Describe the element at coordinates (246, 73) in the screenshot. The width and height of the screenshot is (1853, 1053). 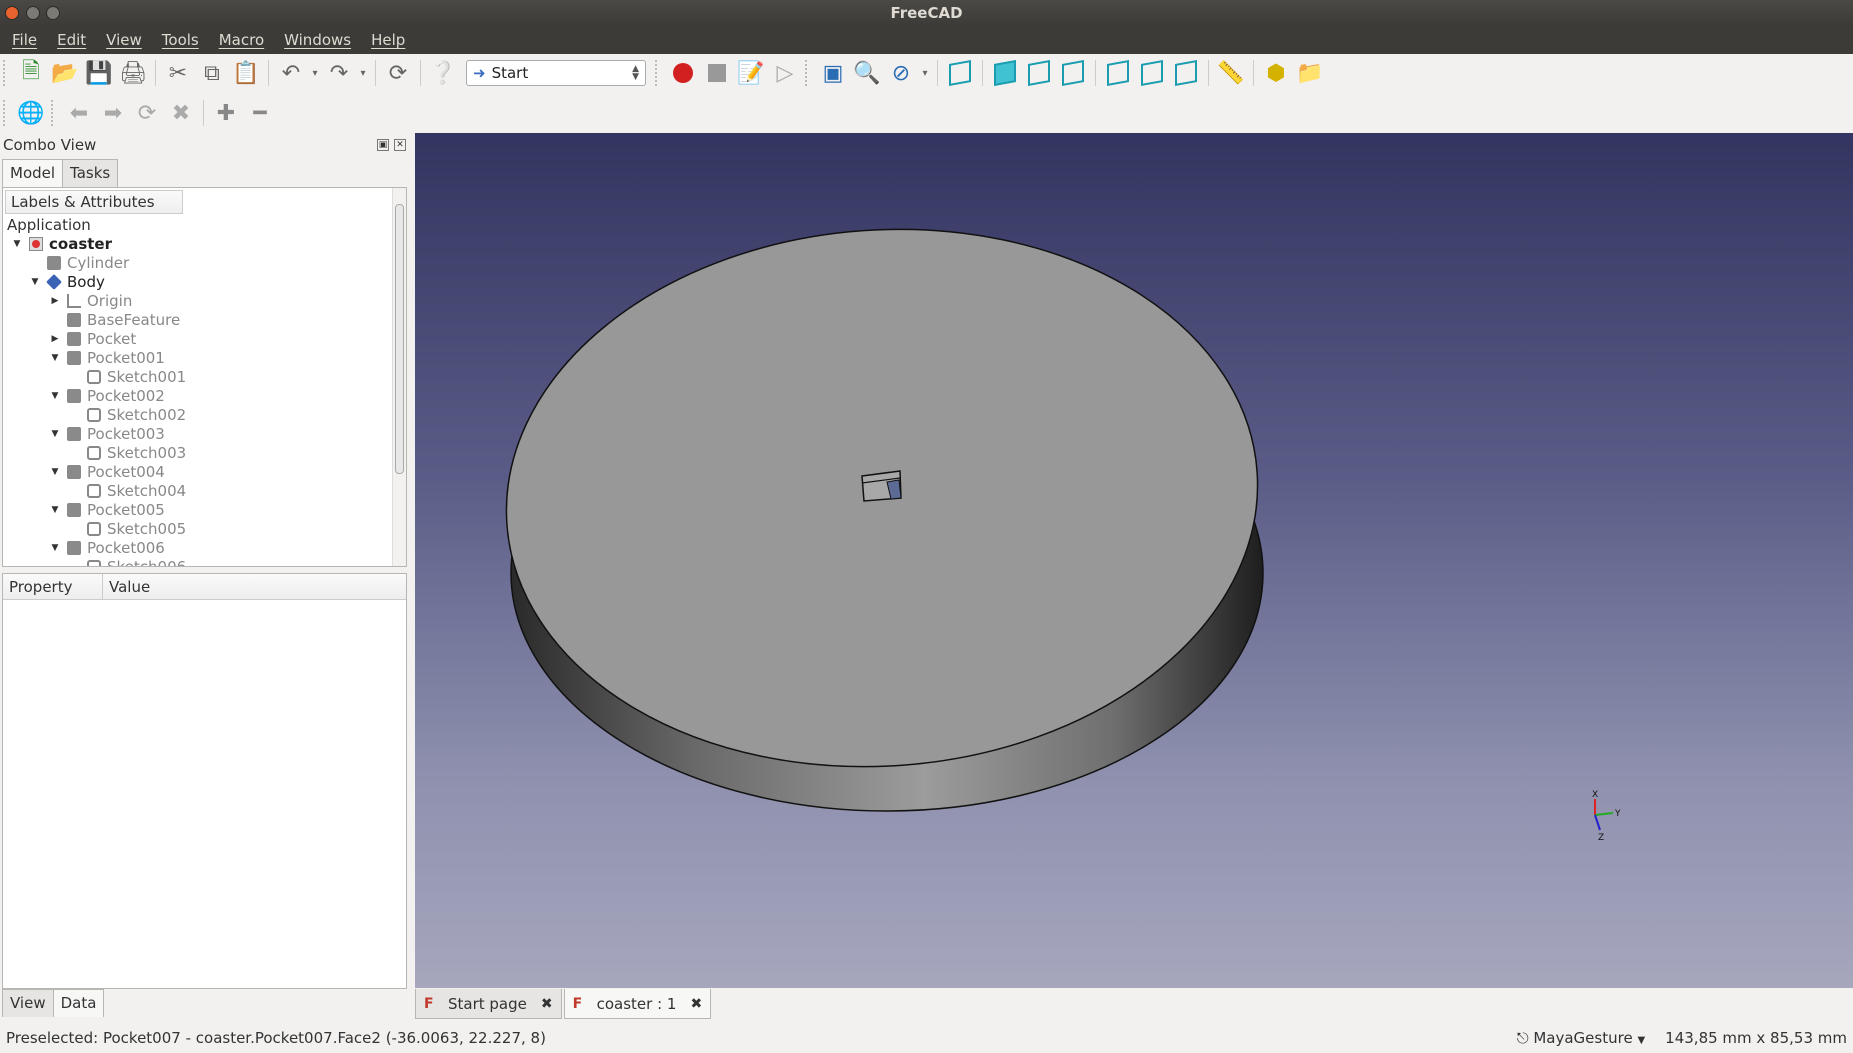
I see `paste-icon: 📋` at that location.